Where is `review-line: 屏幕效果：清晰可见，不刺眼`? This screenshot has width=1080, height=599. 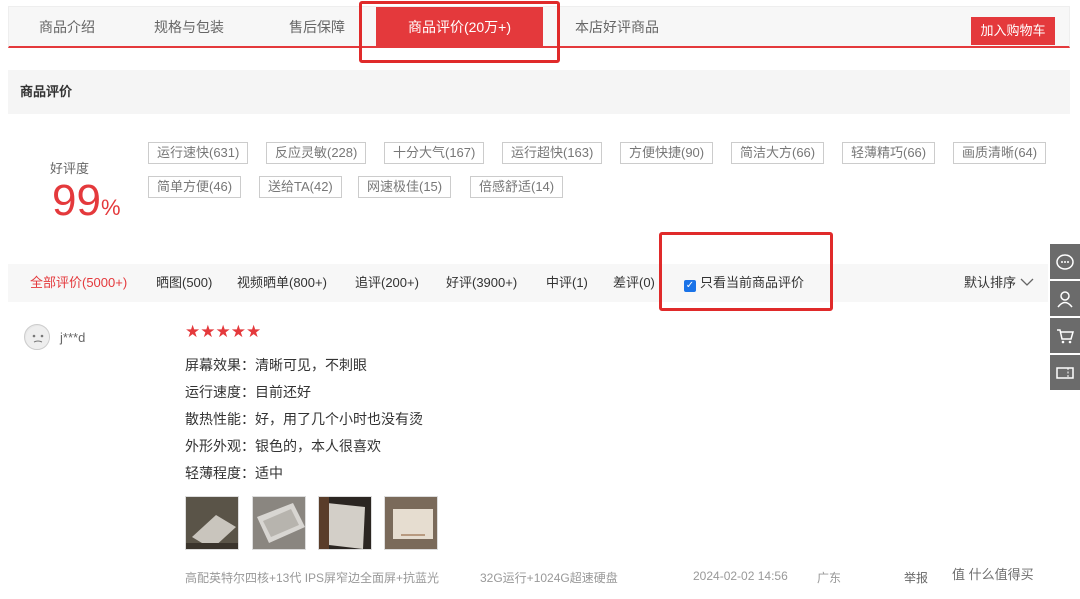 review-line: 屏幕效果：清晰可见，不刺眼 is located at coordinates (276, 365).